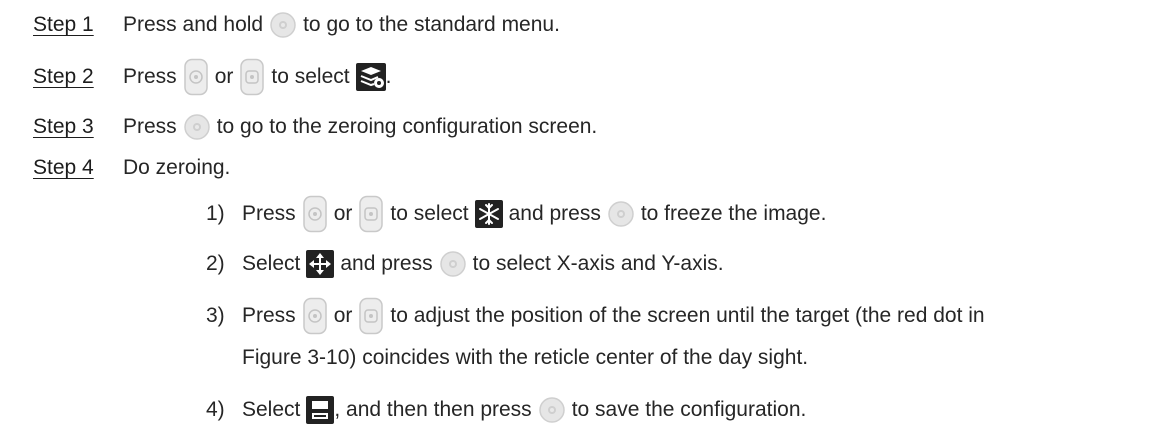  I want to click on zeroing-settings-icon, so click(370, 77).